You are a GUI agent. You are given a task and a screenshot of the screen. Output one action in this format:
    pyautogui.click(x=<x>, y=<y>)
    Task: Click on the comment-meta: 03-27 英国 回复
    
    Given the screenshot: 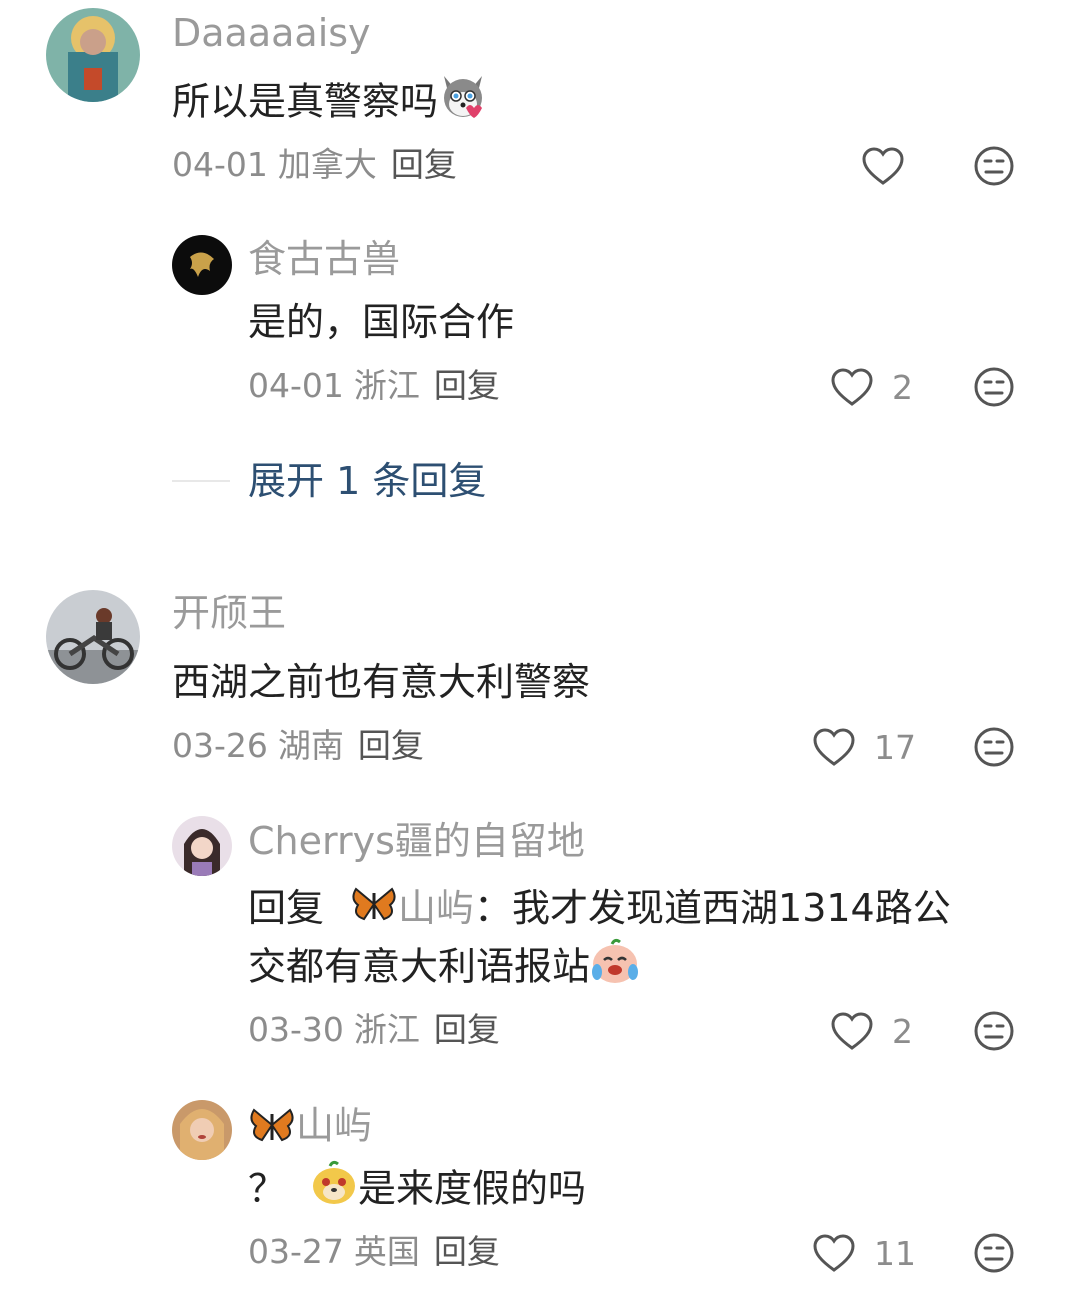 What is the action you would take?
    pyautogui.click(x=374, y=1251)
    